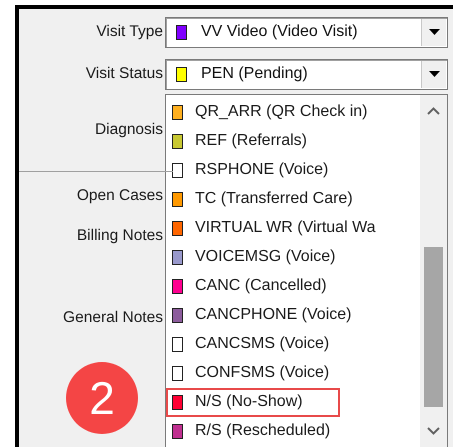  Describe the element at coordinates (120, 236) in the screenshot. I see `field-label: Billing Notes` at that location.